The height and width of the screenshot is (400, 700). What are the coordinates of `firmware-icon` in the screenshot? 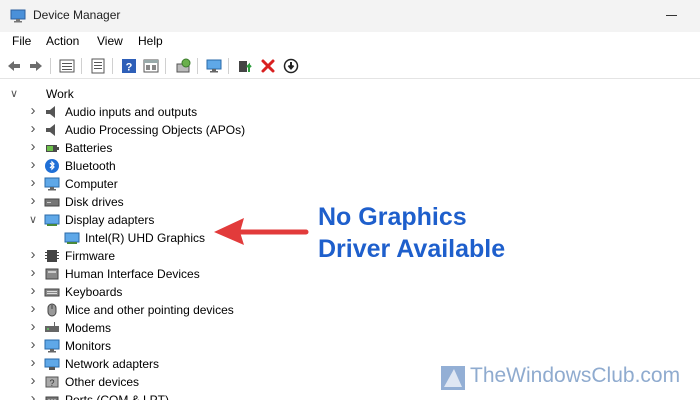 It's located at (52, 256).